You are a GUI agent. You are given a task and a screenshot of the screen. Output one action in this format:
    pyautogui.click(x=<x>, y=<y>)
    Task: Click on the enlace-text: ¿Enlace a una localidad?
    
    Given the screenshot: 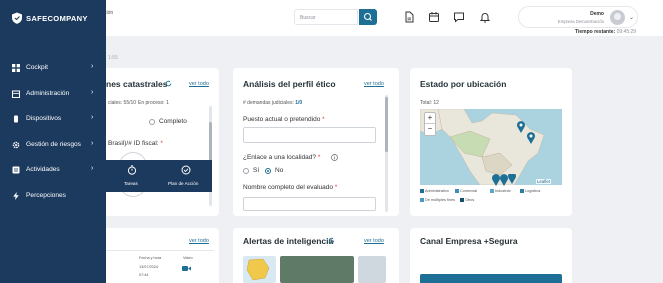 What is the action you would take?
    pyautogui.click(x=279, y=157)
    